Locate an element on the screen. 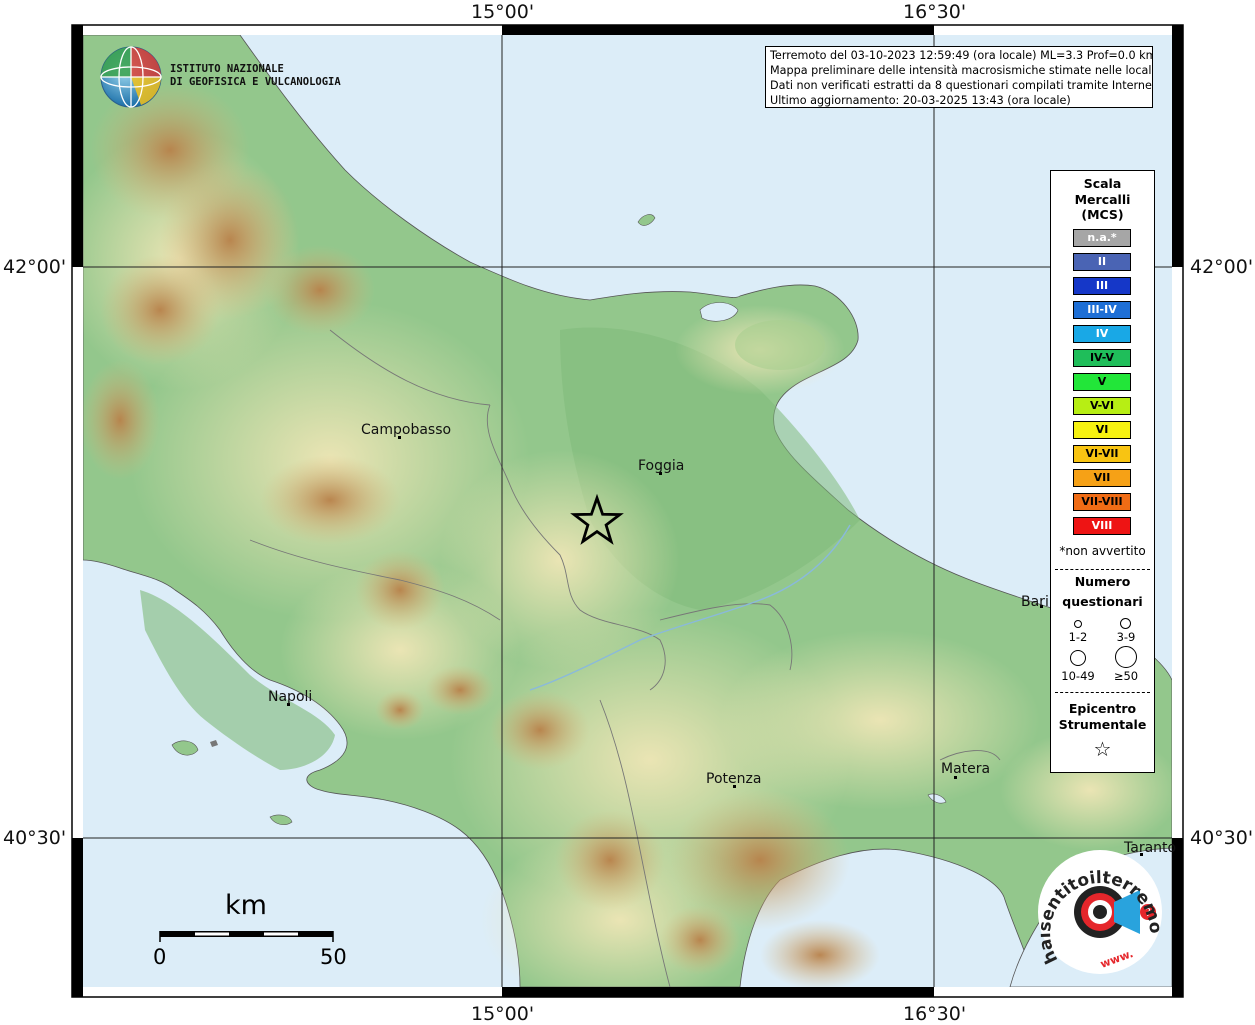 This screenshot has height=1025, width=1255. intensity-swatch: III-IV is located at coordinates (1102, 310).